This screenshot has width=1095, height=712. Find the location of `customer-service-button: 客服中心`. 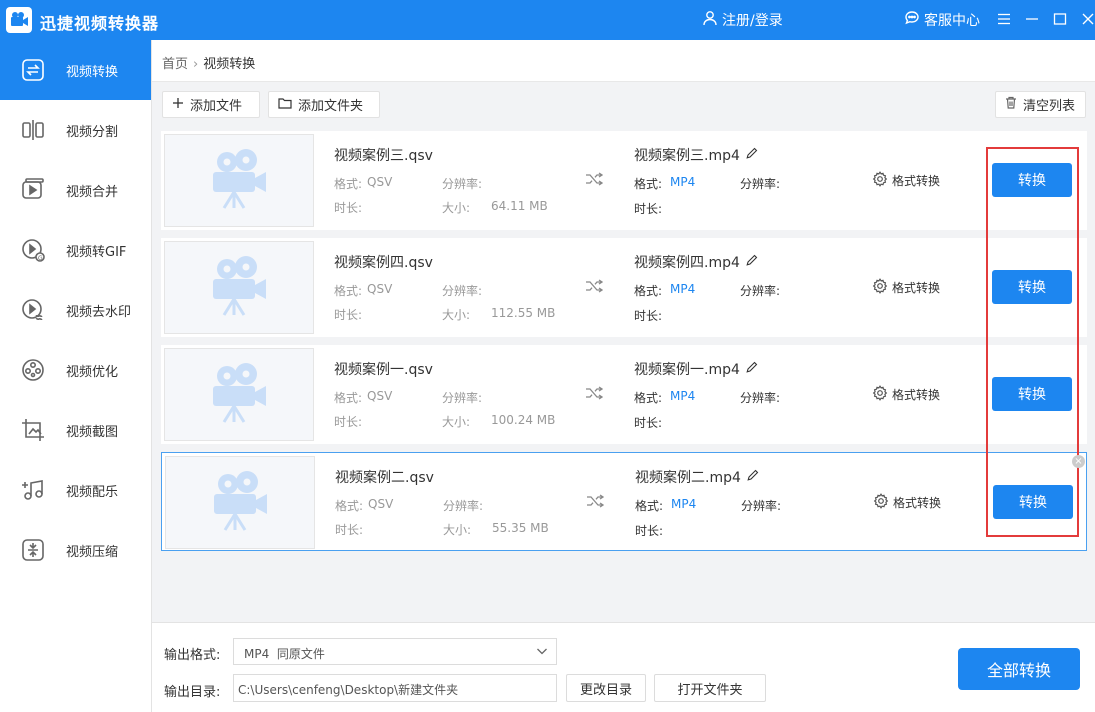

customer-service-button: 客服中心 is located at coordinates (942, 20).